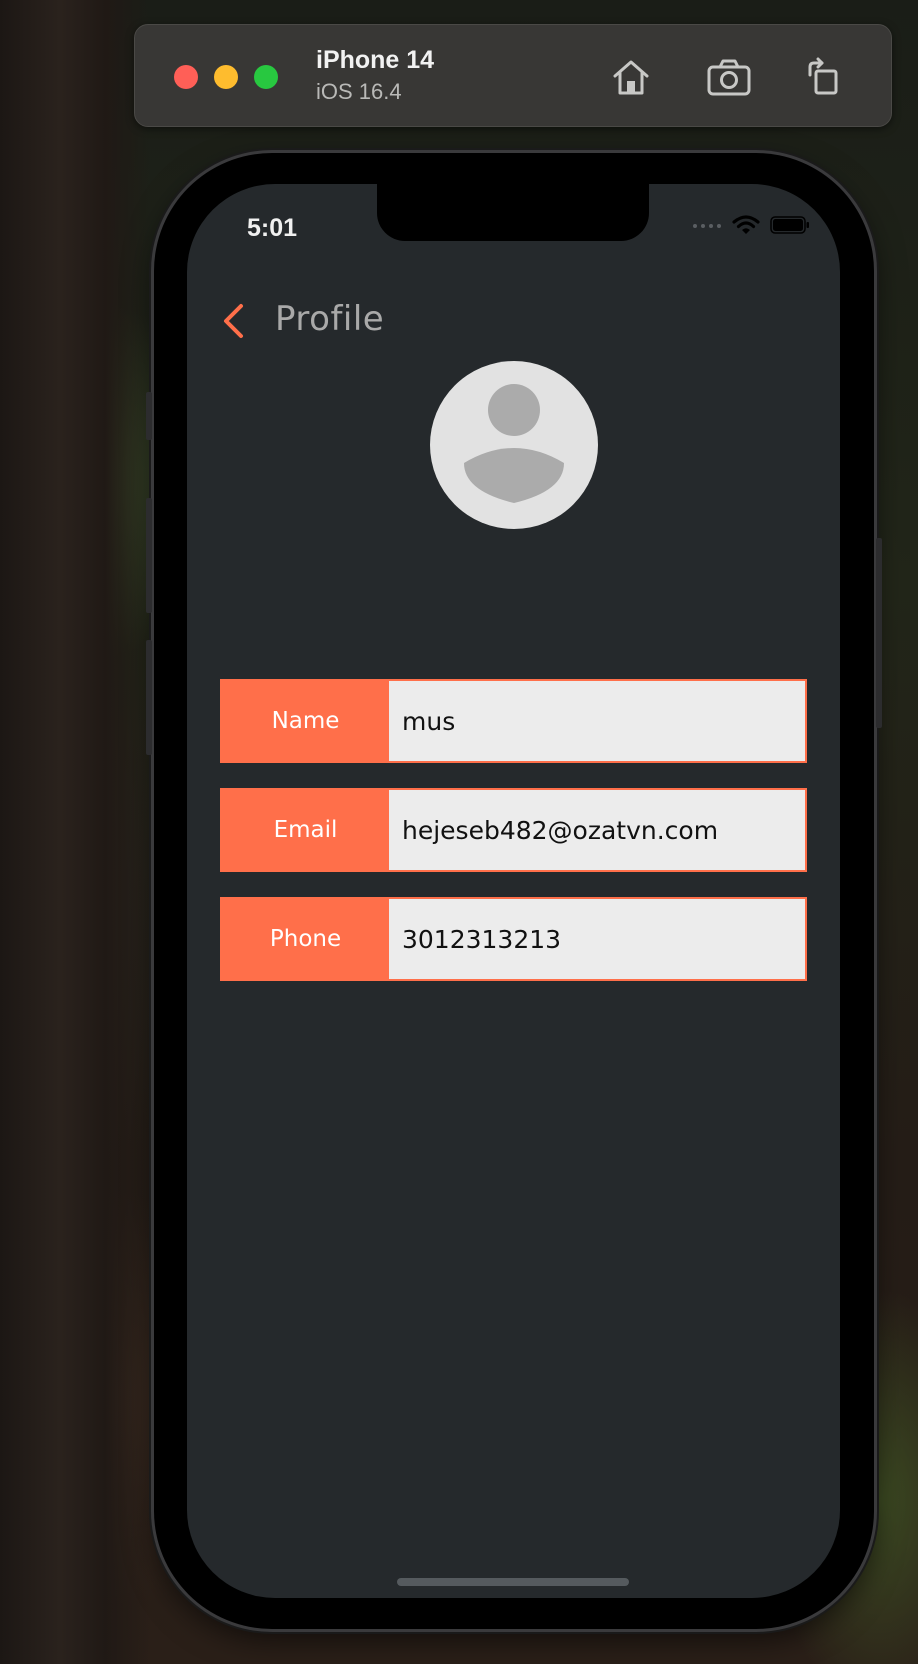 This screenshot has width=918, height=1664. What do you see at coordinates (375, 60) in the screenshot?
I see `device-name: iPhone 14` at bounding box center [375, 60].